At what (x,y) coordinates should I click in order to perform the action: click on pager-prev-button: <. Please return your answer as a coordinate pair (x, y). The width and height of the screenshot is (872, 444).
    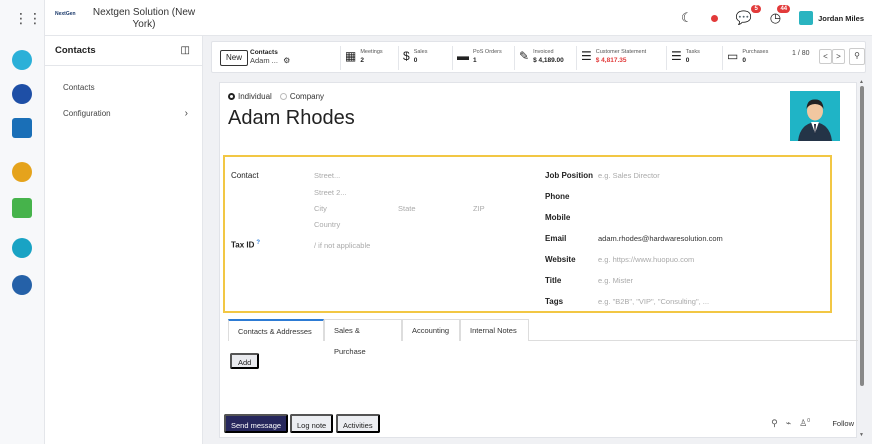
    Looking at the image, I should click on (825, 56).